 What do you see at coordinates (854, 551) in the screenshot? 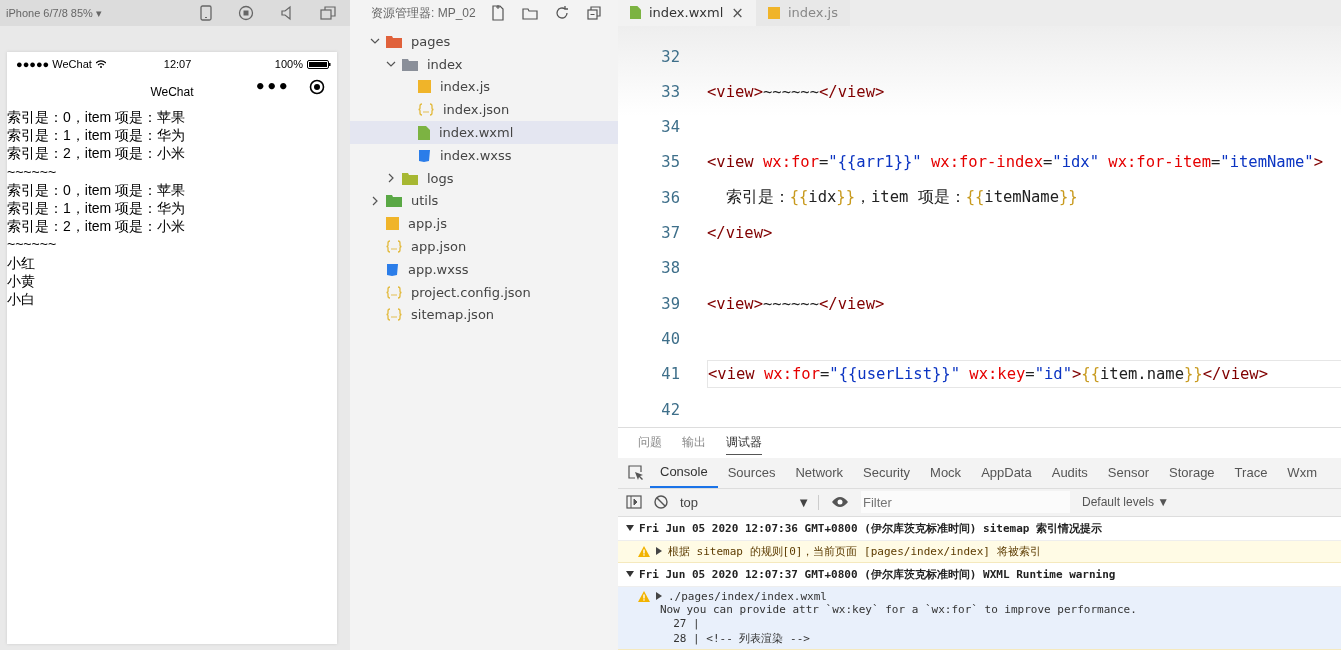
I see `warning-text: 根据 sitemap 的规则[0]，当前页面 [pages/index/index] 将被索引` at bounding box center [854, 551].